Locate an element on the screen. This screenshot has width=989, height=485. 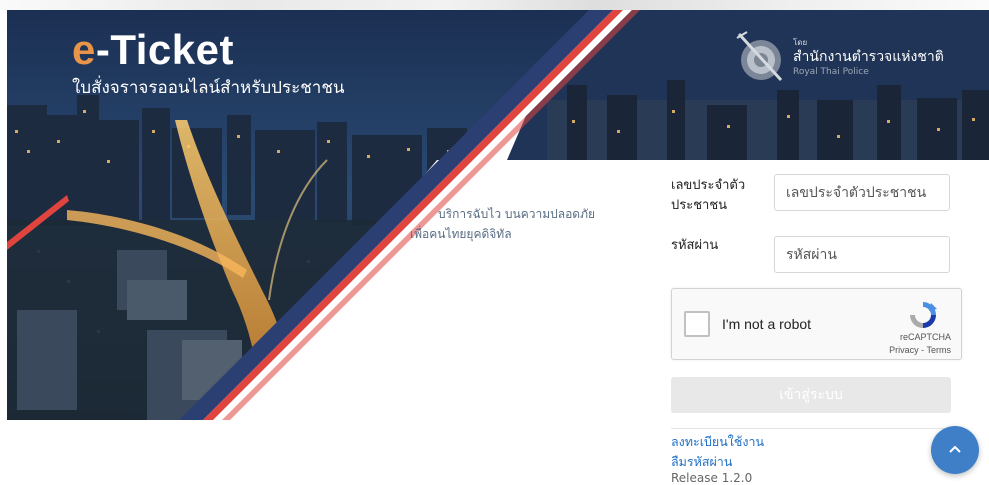
password-input is located at coordinates (862, 254).